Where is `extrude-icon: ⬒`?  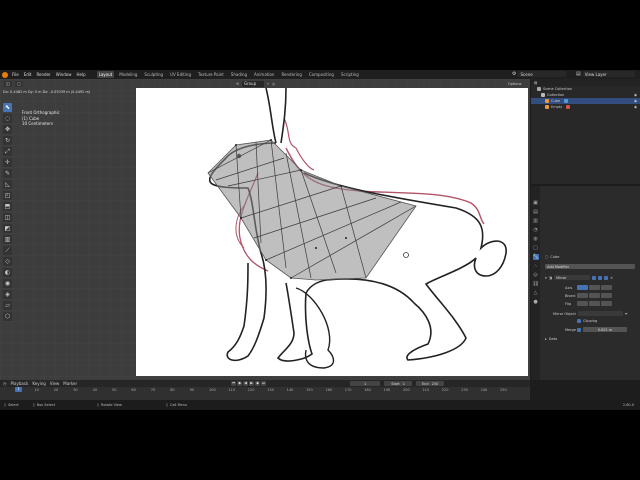
extrude-icon: ⬒ is located at coordinates (7, 206).